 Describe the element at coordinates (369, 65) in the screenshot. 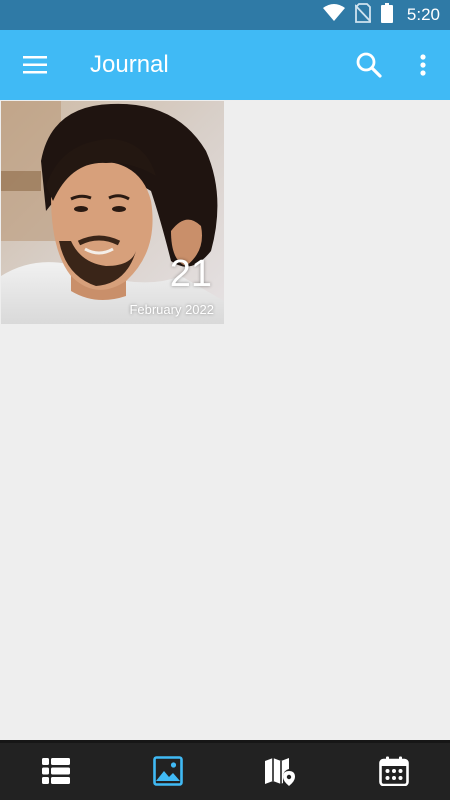

I see `search-button` at that location.